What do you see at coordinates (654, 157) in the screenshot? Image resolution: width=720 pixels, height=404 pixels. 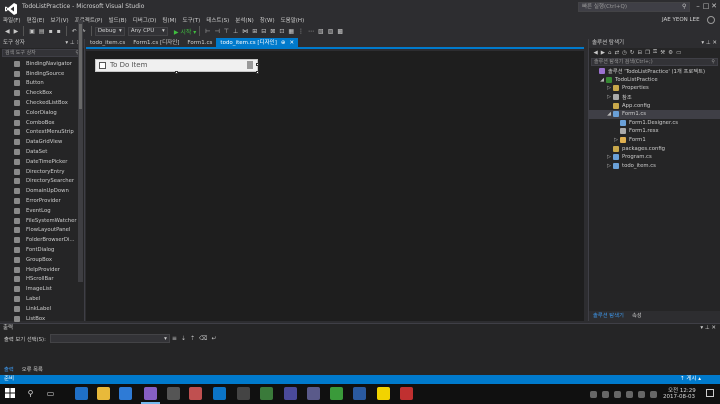 I see `solution-node: ▷ Program.cs` at bounding box center [654, 157].